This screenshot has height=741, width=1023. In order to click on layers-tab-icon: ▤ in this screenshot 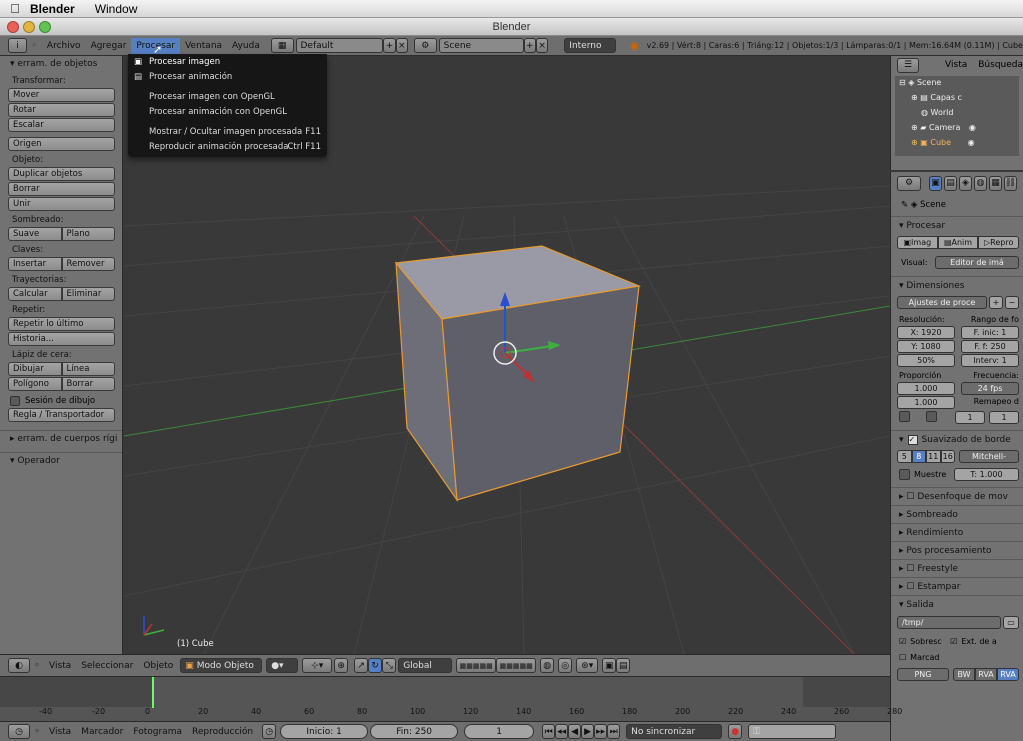, I will do `click(950, 183)`.